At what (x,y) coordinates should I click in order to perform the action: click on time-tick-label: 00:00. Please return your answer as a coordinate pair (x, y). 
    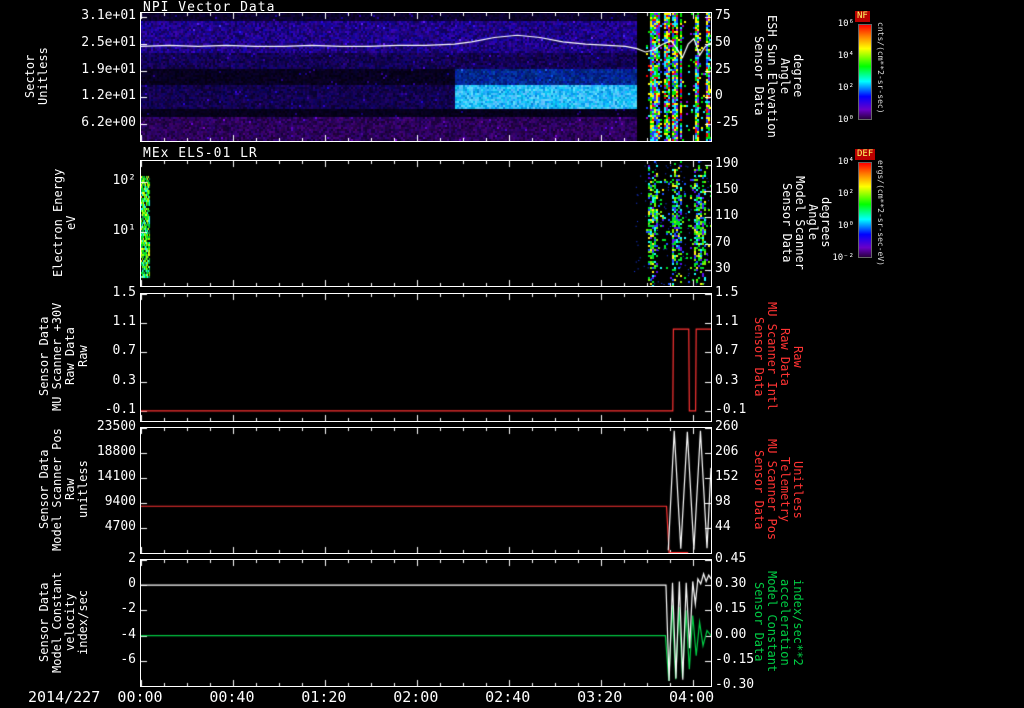
    Looking at the image, I should click on (140, 697).